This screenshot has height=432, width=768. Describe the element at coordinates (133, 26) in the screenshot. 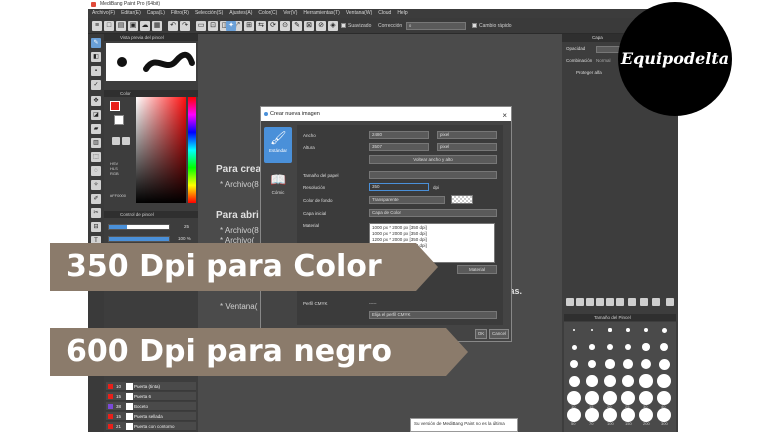

I see `save-icon: ▣` at that location.